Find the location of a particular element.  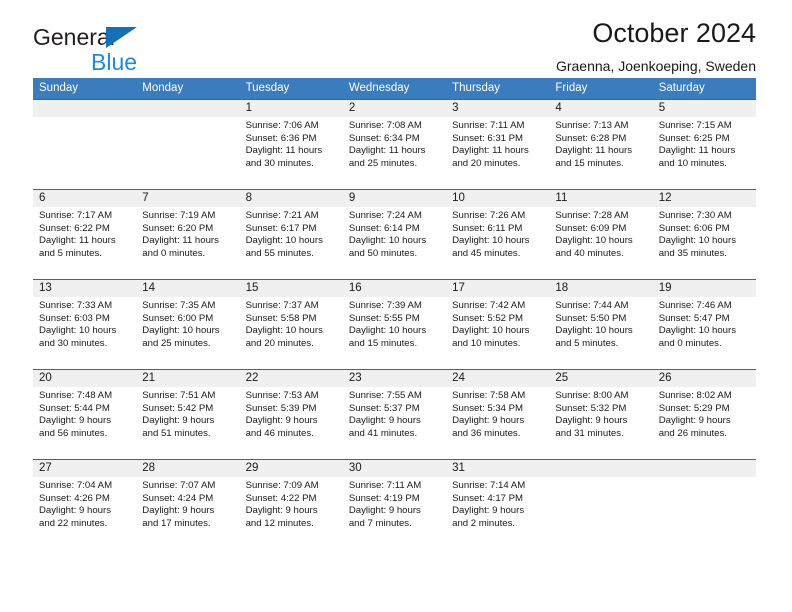

daylight-duration-line2: and 20 minutes. is located at coordinates (486, 163).